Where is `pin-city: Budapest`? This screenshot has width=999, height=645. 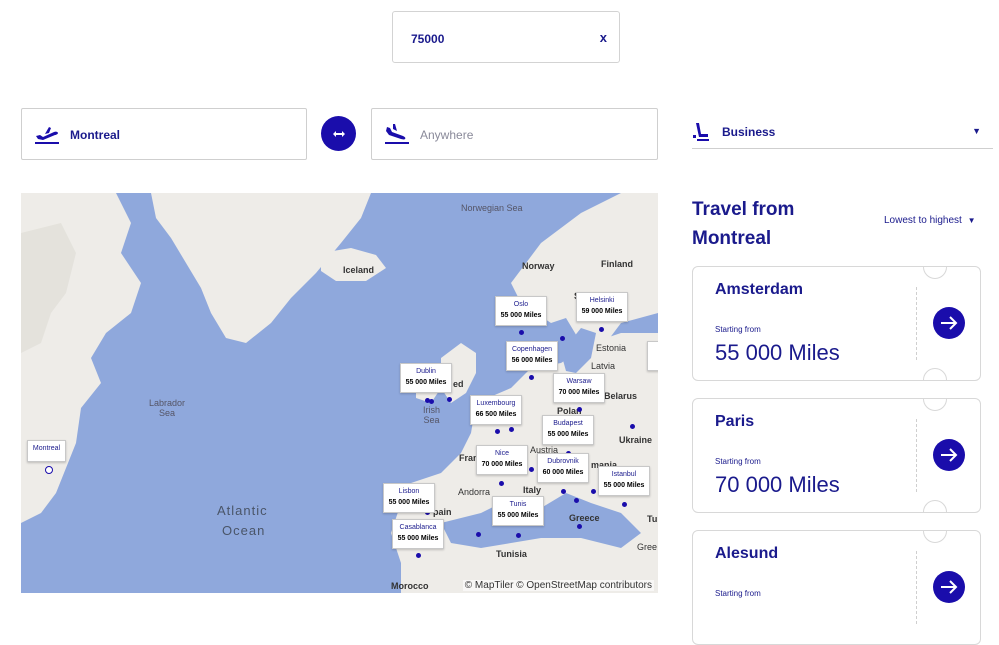 pin-city: Budapest is located at coordinates (568, 423).